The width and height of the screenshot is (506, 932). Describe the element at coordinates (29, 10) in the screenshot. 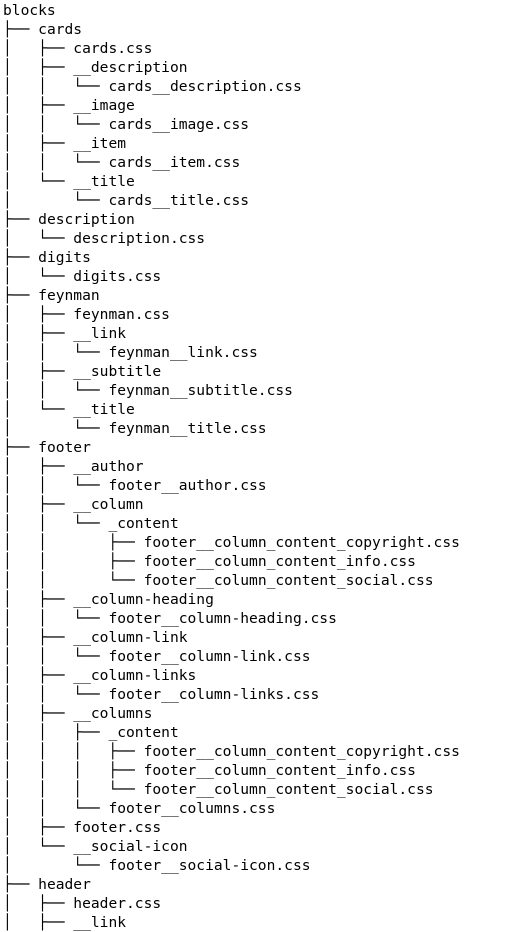

I see `tree-root-name: blocks` at that location.